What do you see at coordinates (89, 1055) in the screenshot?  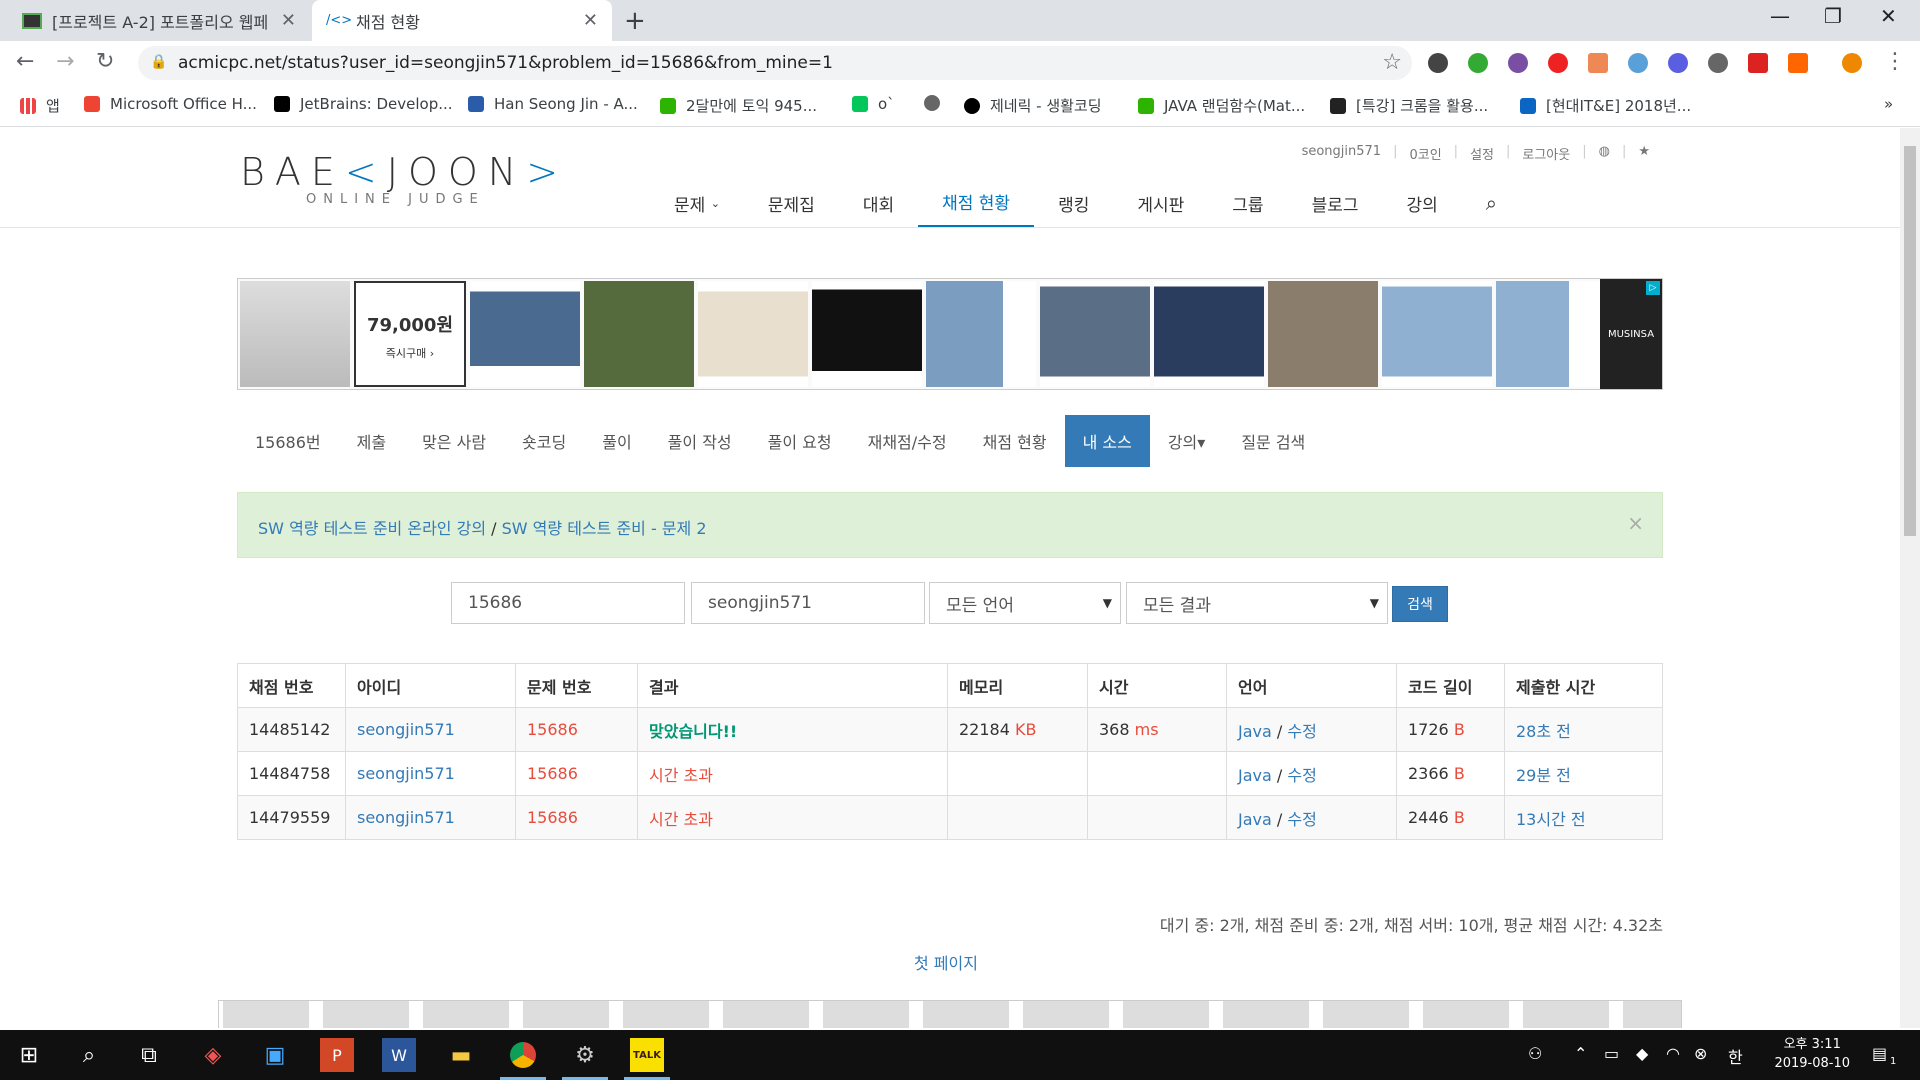 I see `search-icon: ⌕` at bounding box center [89, 1055].